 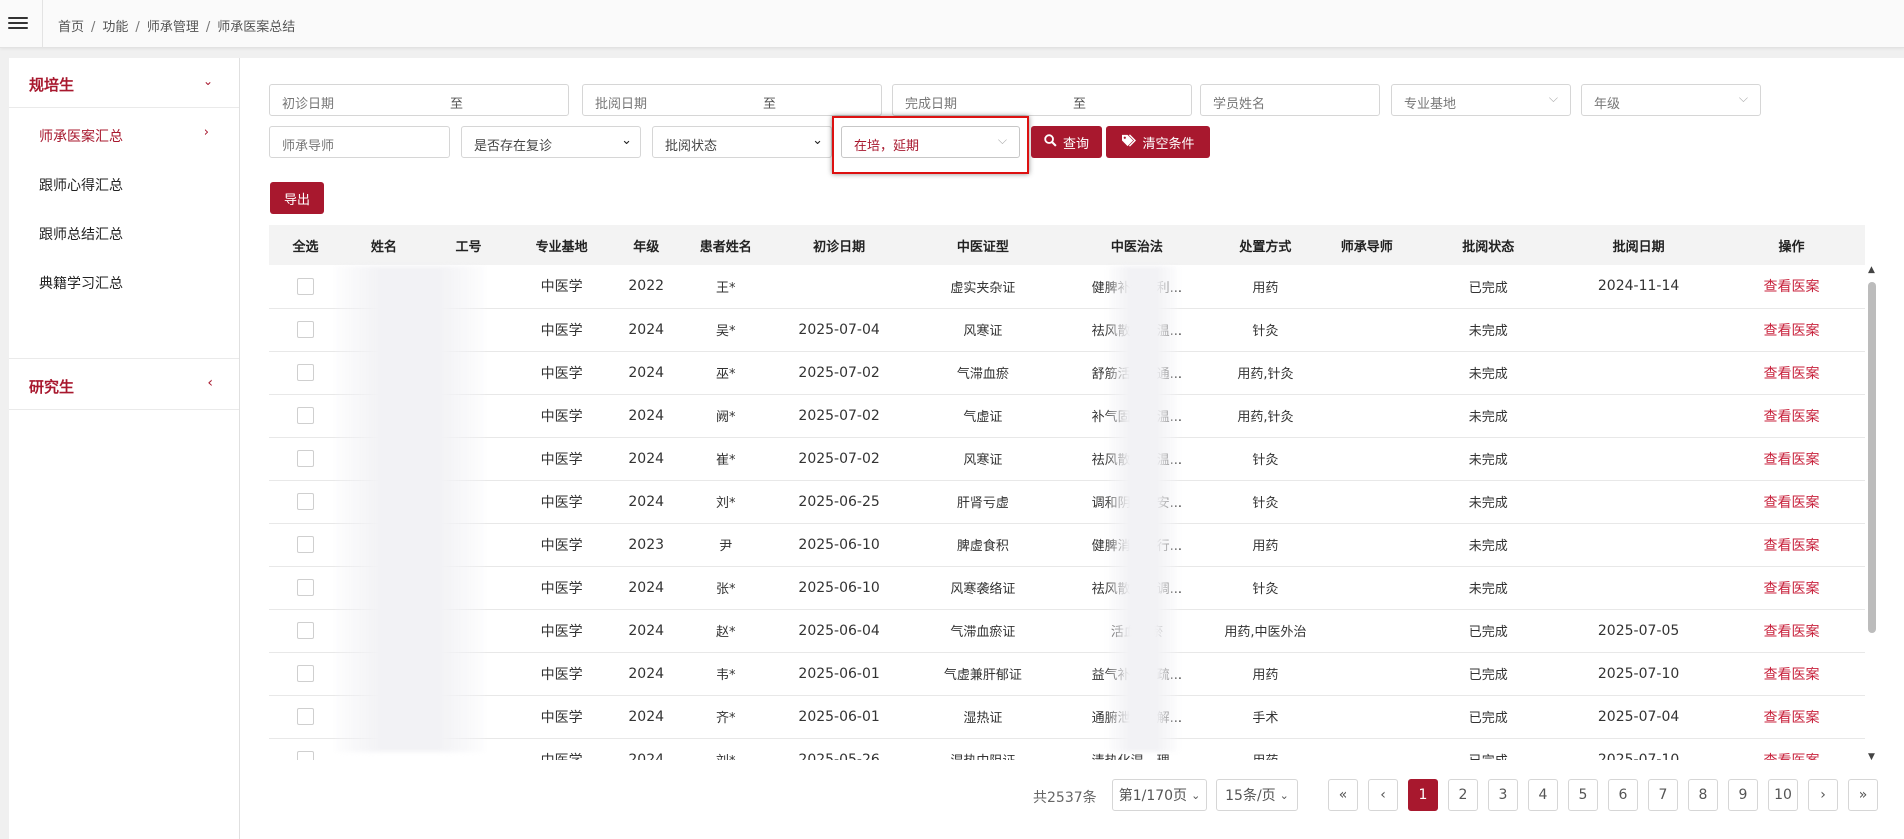 What do you see at coordinates (124, 134) in the screenshot?
I see `sidebar-item-case-summary: 师承医案汇总 ›` at bounding box center [124, 134].